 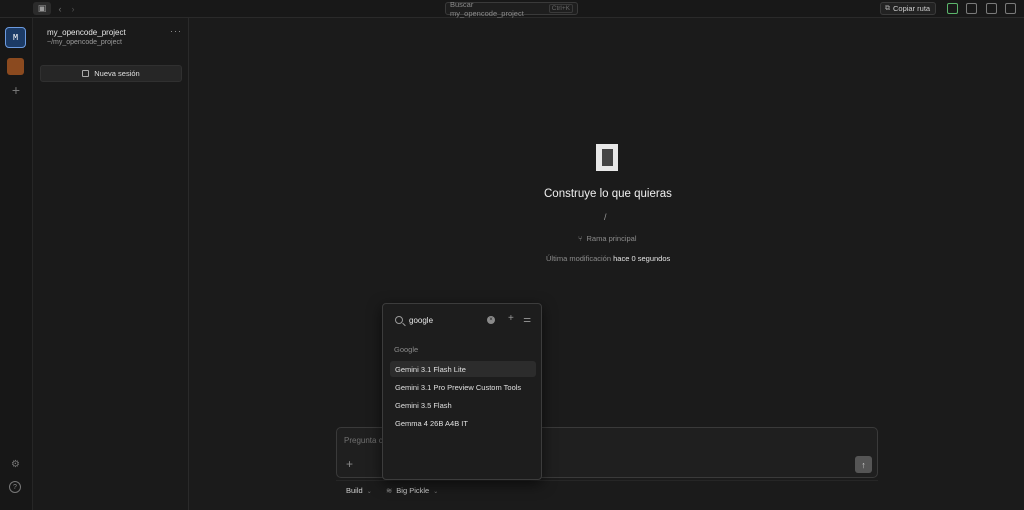 I want to click on branch-info: ⑂ Rama principal, so click(x=607, y=238).